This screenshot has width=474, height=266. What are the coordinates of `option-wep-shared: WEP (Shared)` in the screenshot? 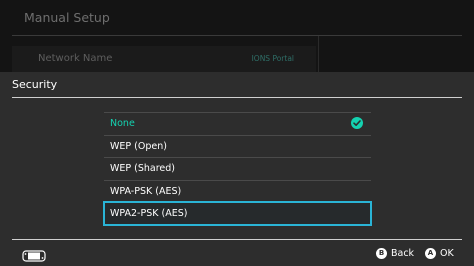 It's located at (237, 168).